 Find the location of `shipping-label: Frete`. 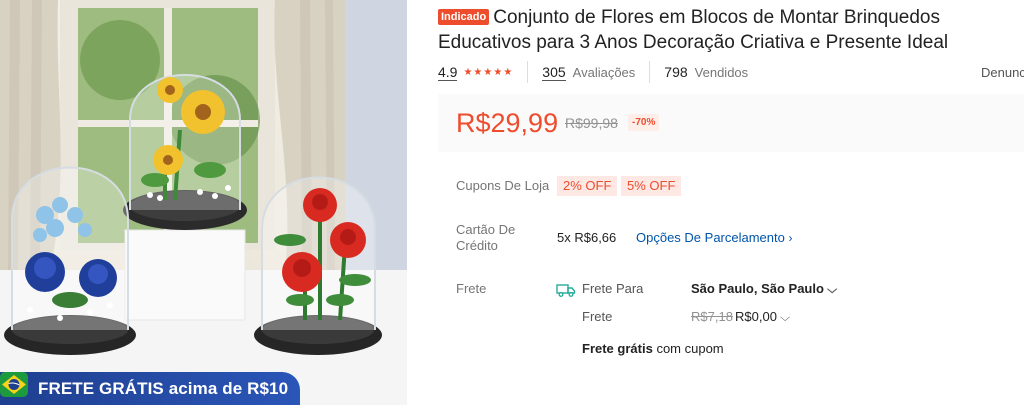

shipping-label: Frete is located at coordinates (471, 288).